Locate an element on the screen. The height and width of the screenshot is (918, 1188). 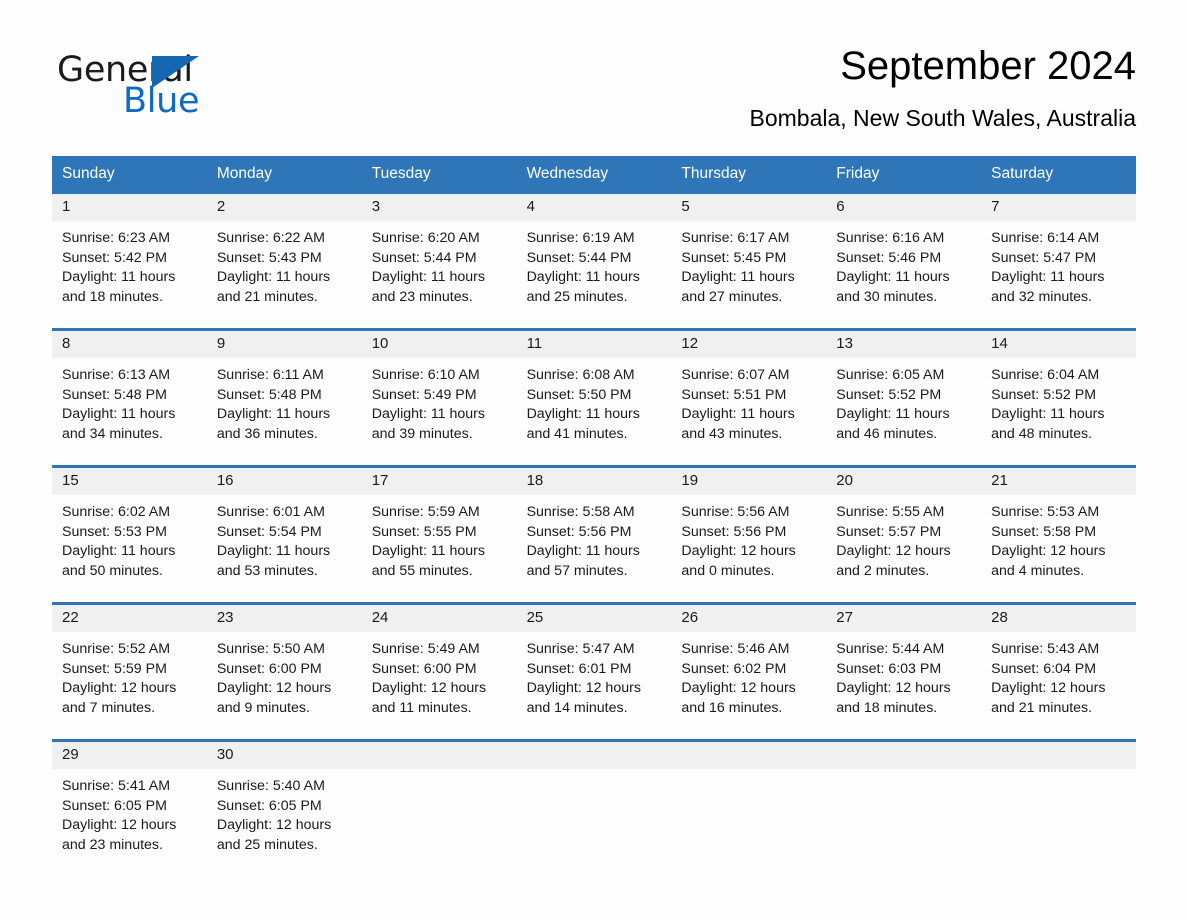
sunset-text: Sunset: 5:59 PM is located at coordinates (114, 668).